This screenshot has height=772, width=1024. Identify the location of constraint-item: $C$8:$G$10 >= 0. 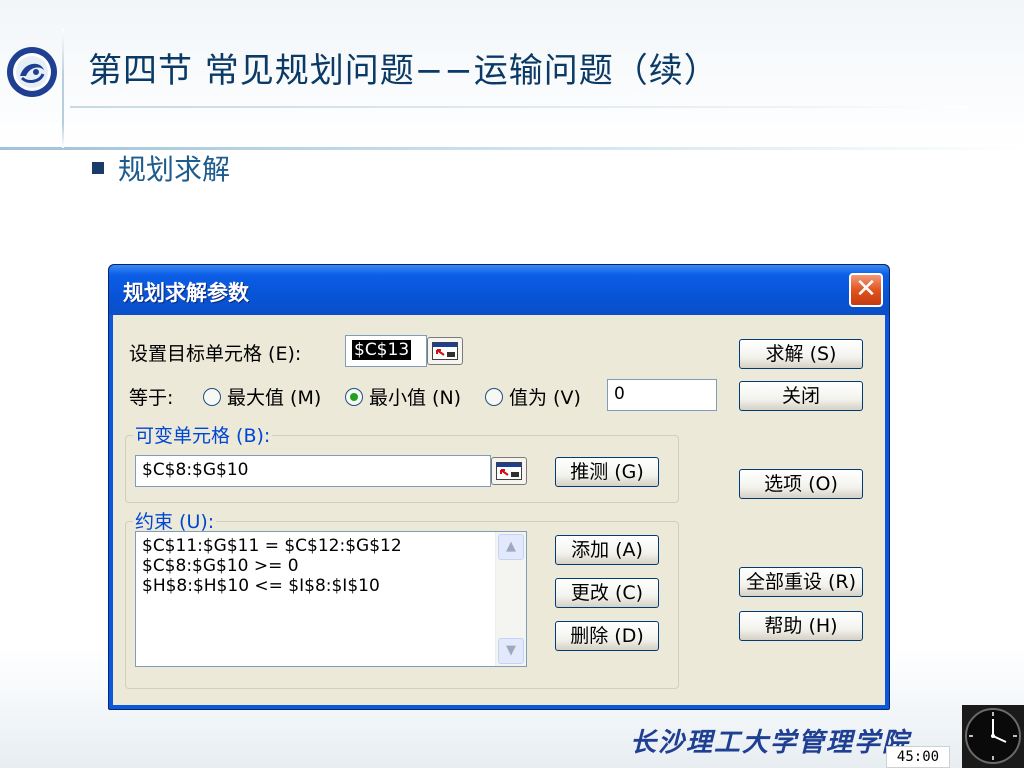
(220, 566).